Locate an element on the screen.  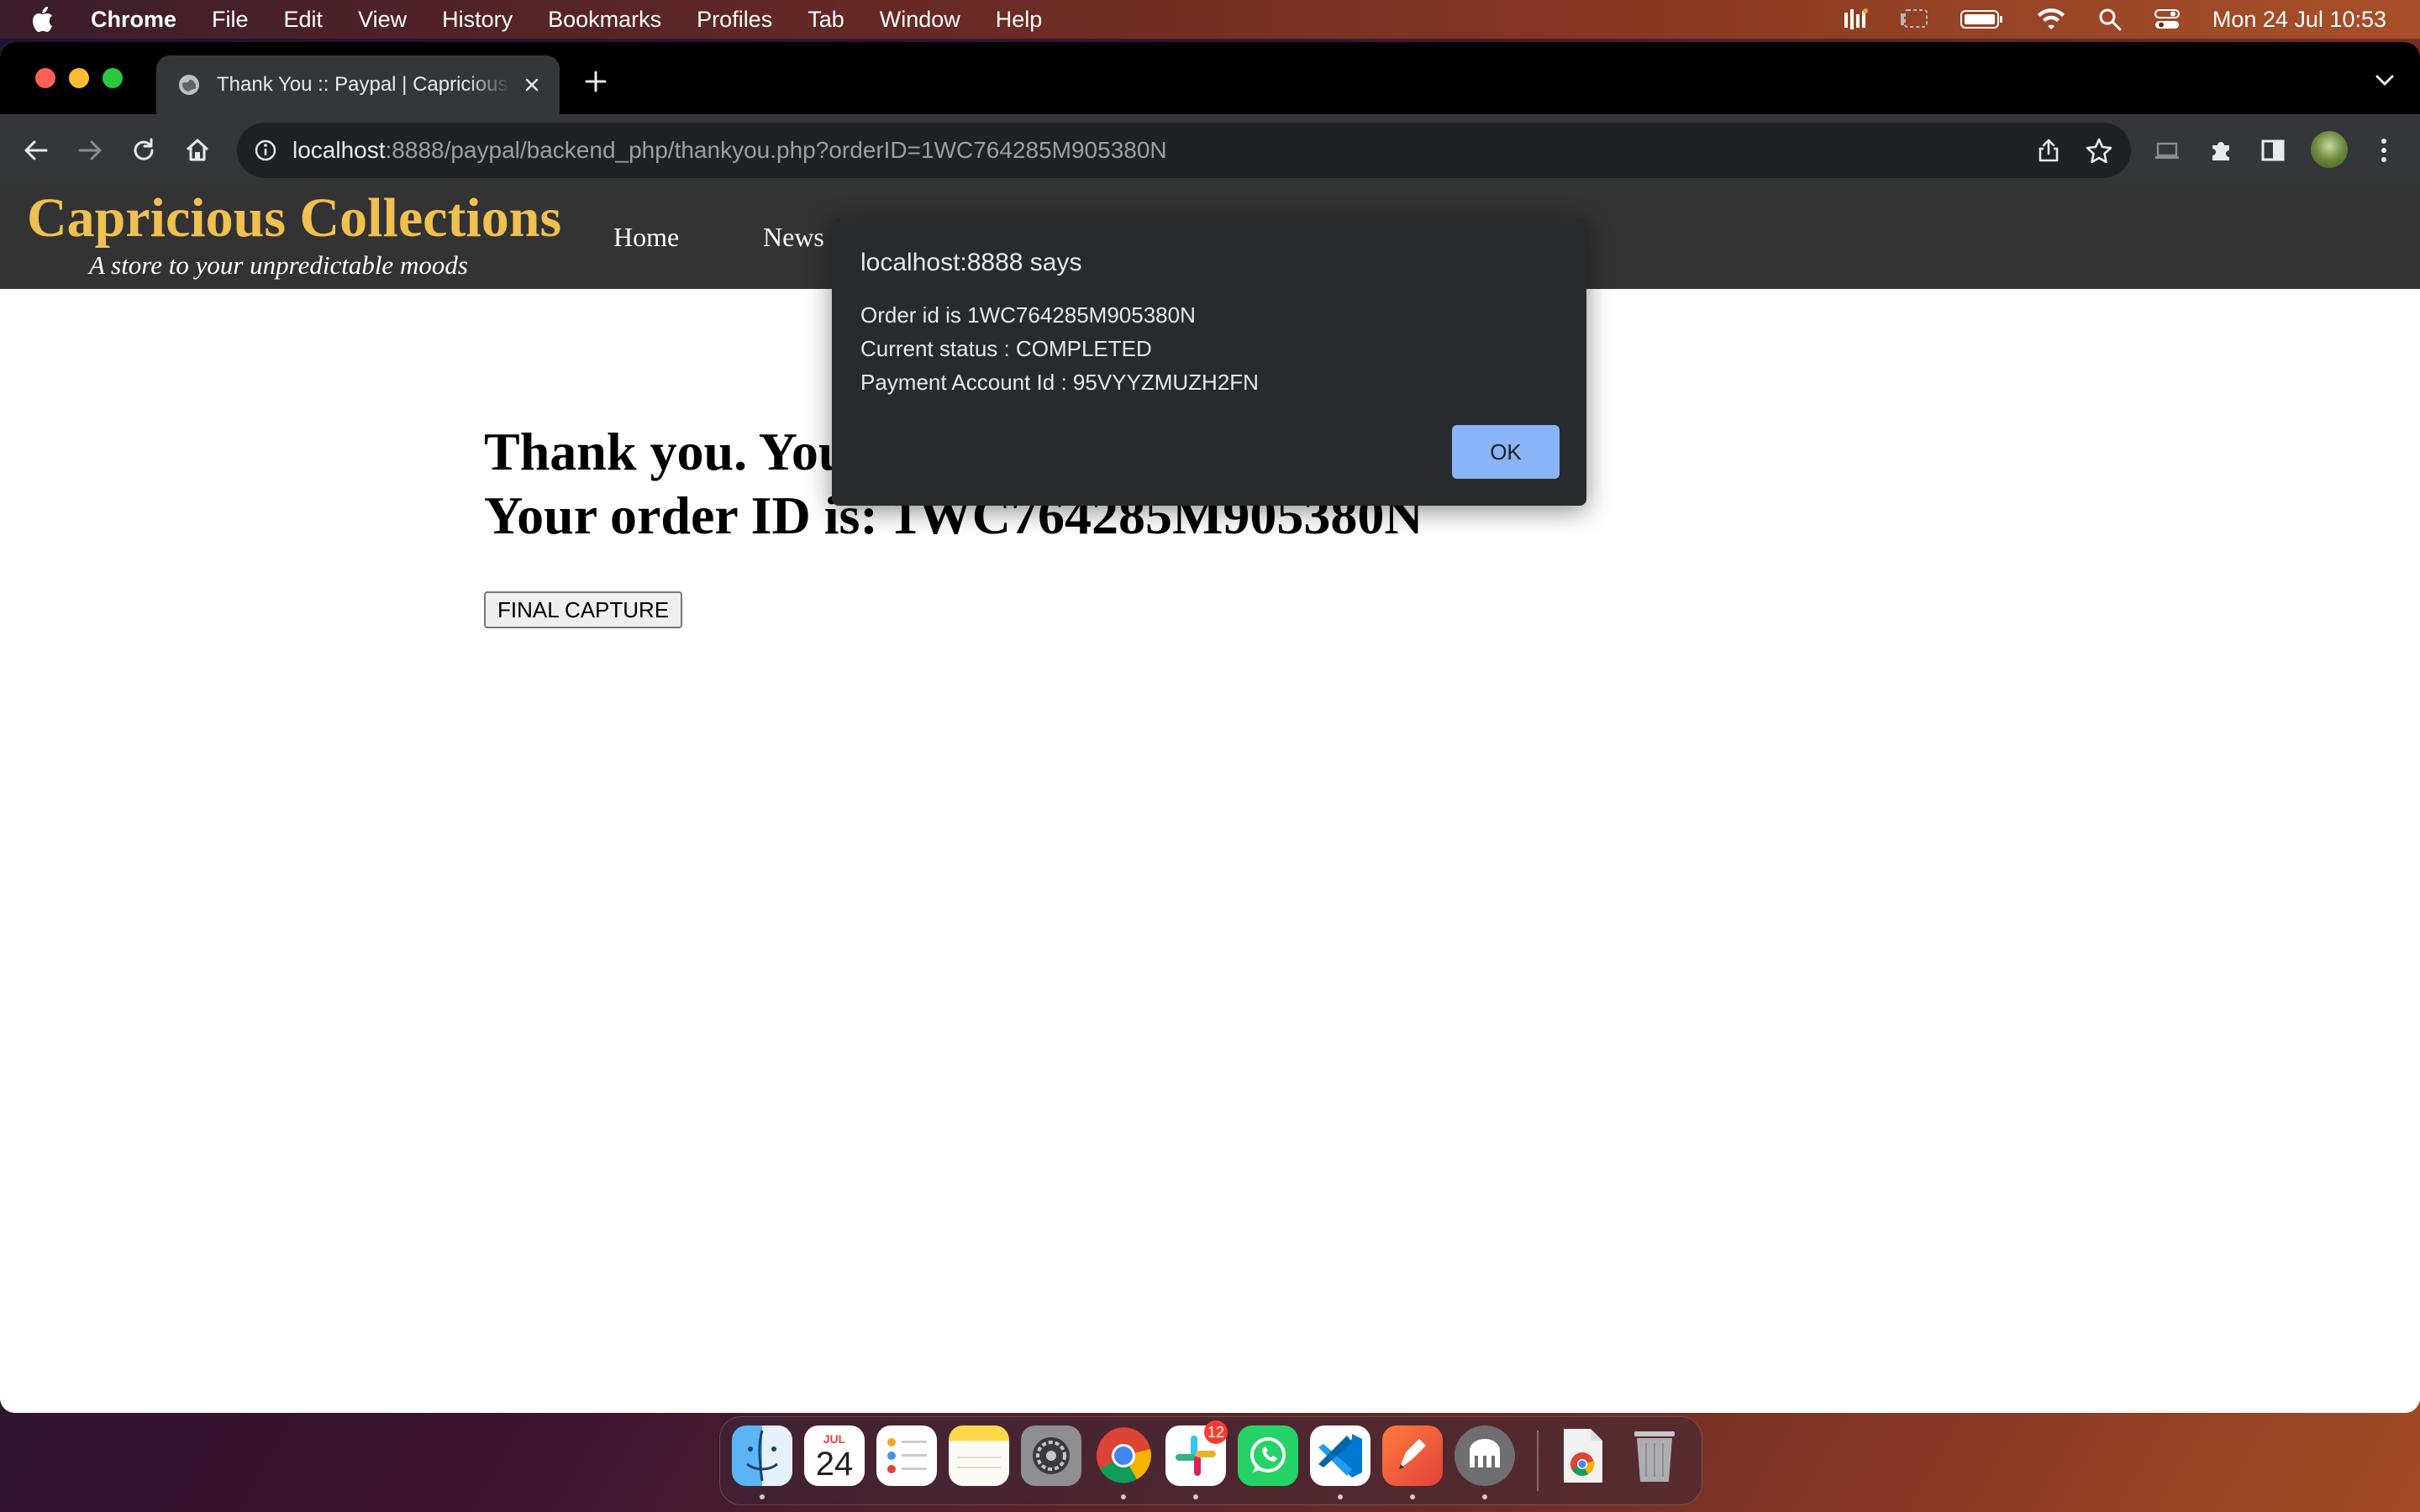
site-logo: Capricious Collections is located at coordinates (294, 218).